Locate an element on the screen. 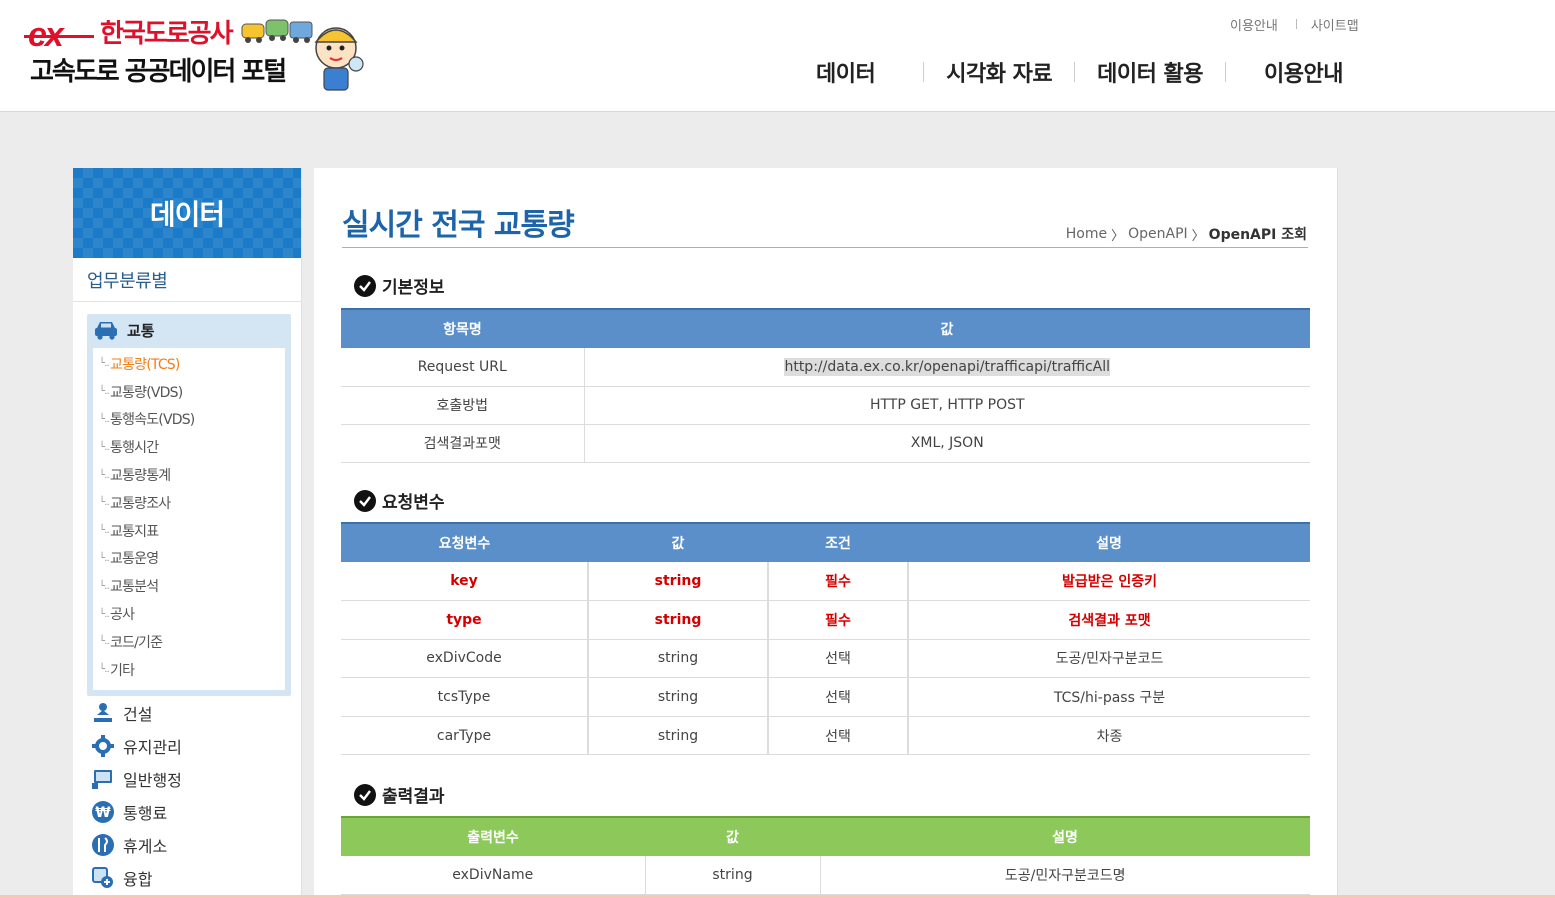 This screenshot has height=898, width=1555. gnb-item-visualization: 시각화 자료 is located at coordinates (999, 72).